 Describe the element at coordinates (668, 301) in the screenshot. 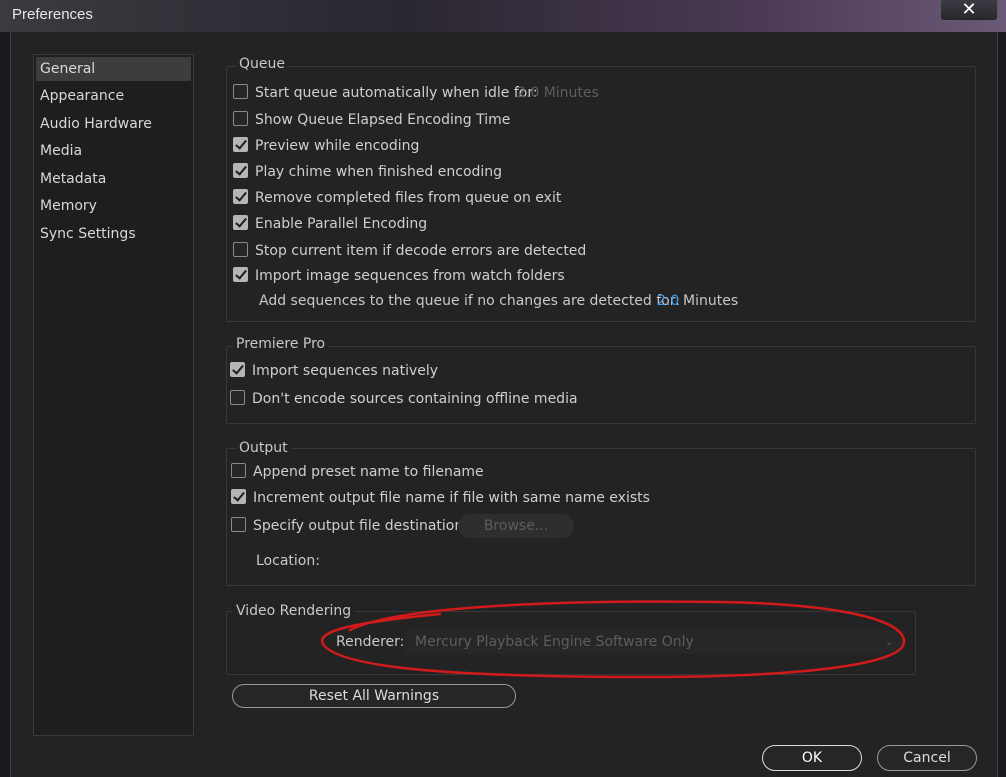

I see `add-sequences-value: 2.0` at that location.